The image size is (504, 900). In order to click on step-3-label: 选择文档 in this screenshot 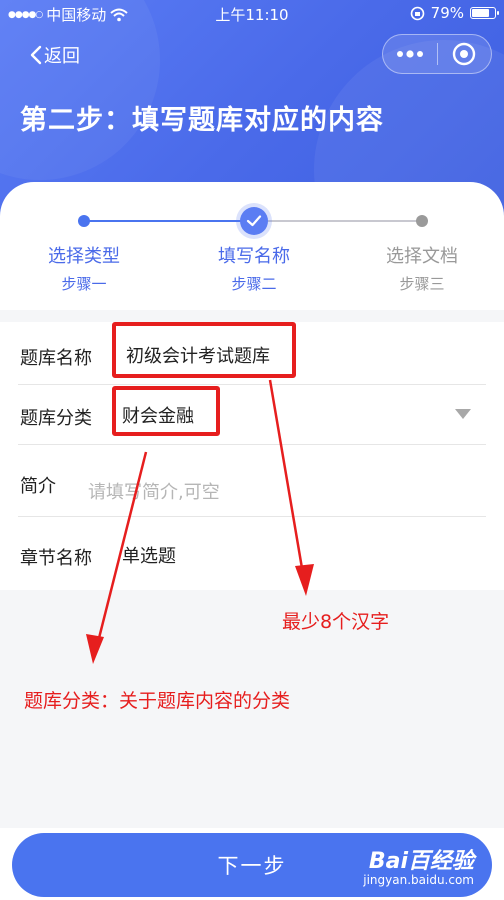, I will do `click(422, 255)`.